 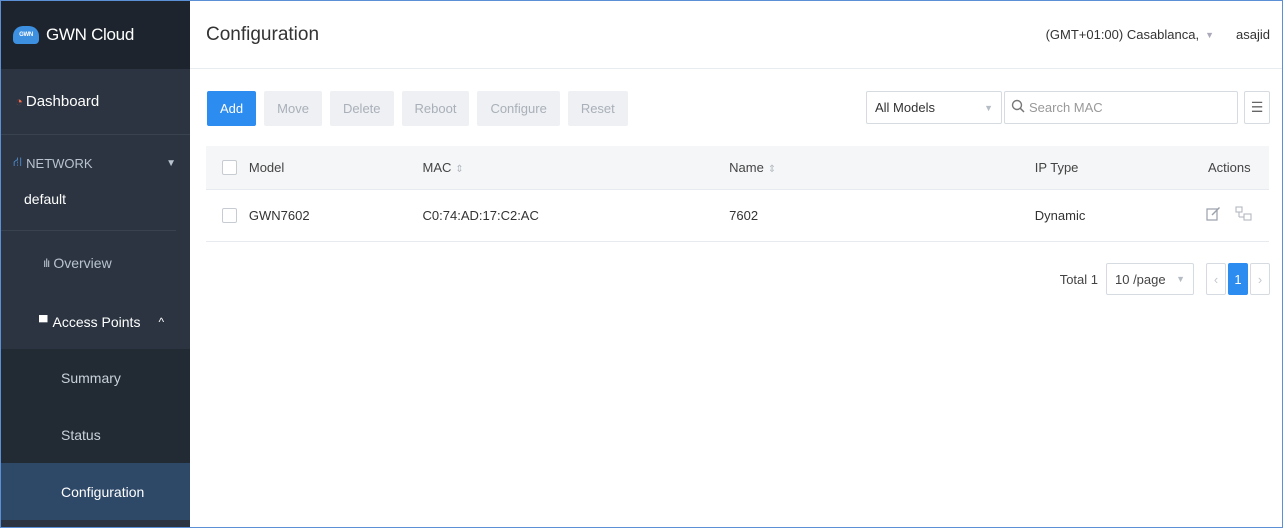 I want to click on total-count: Total 1, so click(x=1078, y=279).